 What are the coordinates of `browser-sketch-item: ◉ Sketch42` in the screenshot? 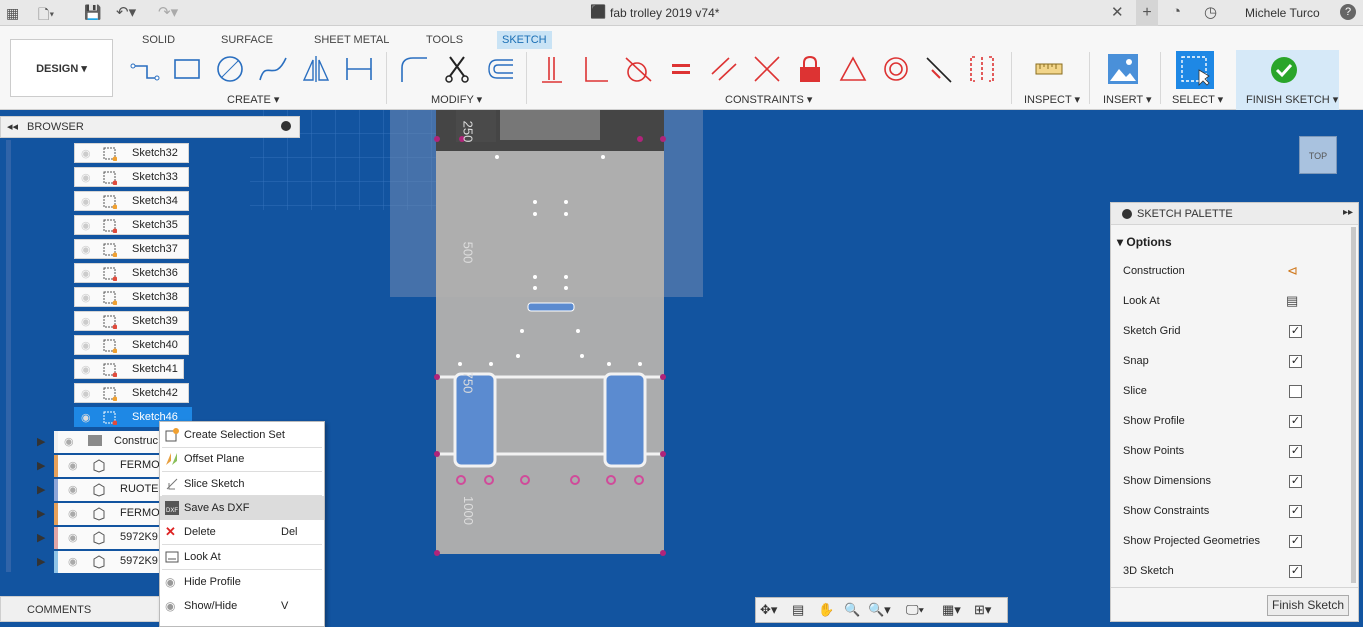 It's located at (131, 393).